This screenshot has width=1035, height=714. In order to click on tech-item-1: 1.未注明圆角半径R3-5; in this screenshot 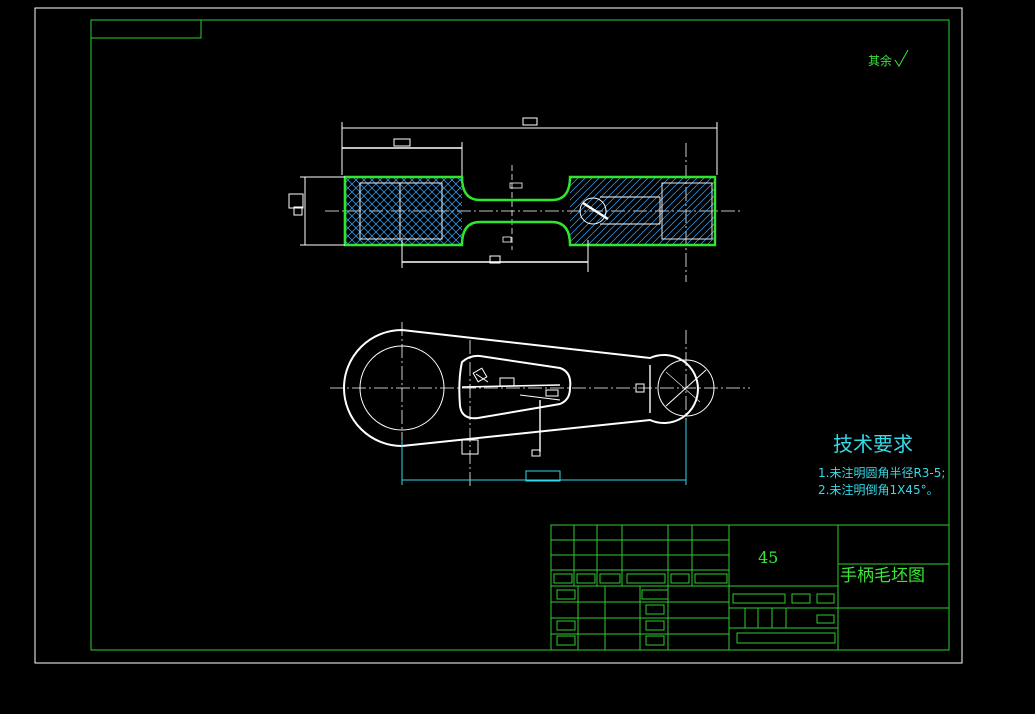, I will do `click(881, 472)`.